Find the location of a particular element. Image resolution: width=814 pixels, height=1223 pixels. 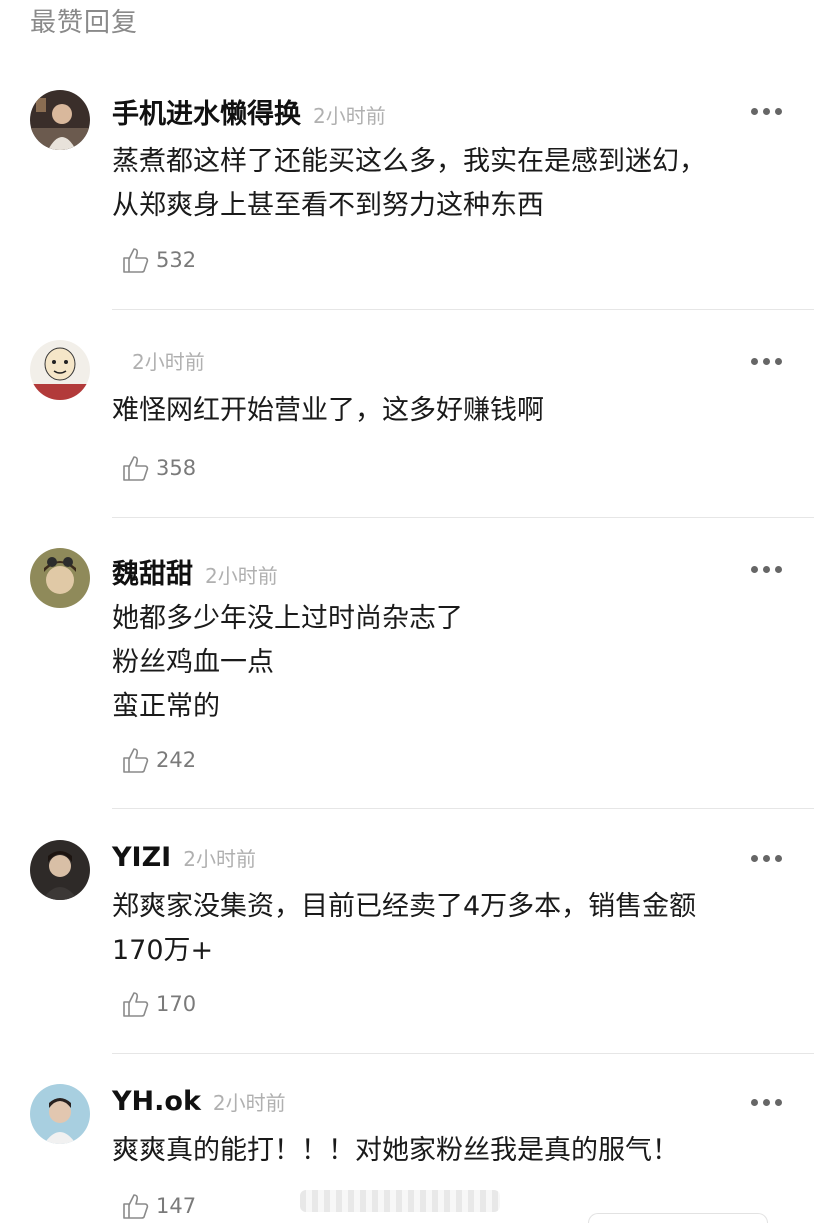

comment-text: 郑爽家没集资，目前已经卖了4万多本，销售金额 170万+ is located at coordinates (452, 929).